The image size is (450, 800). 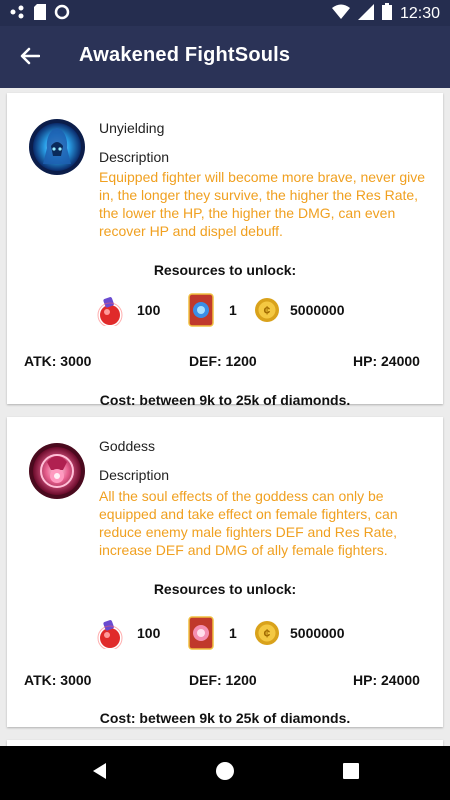 I want to click on nav-back-button, so click(x=99, y=773).